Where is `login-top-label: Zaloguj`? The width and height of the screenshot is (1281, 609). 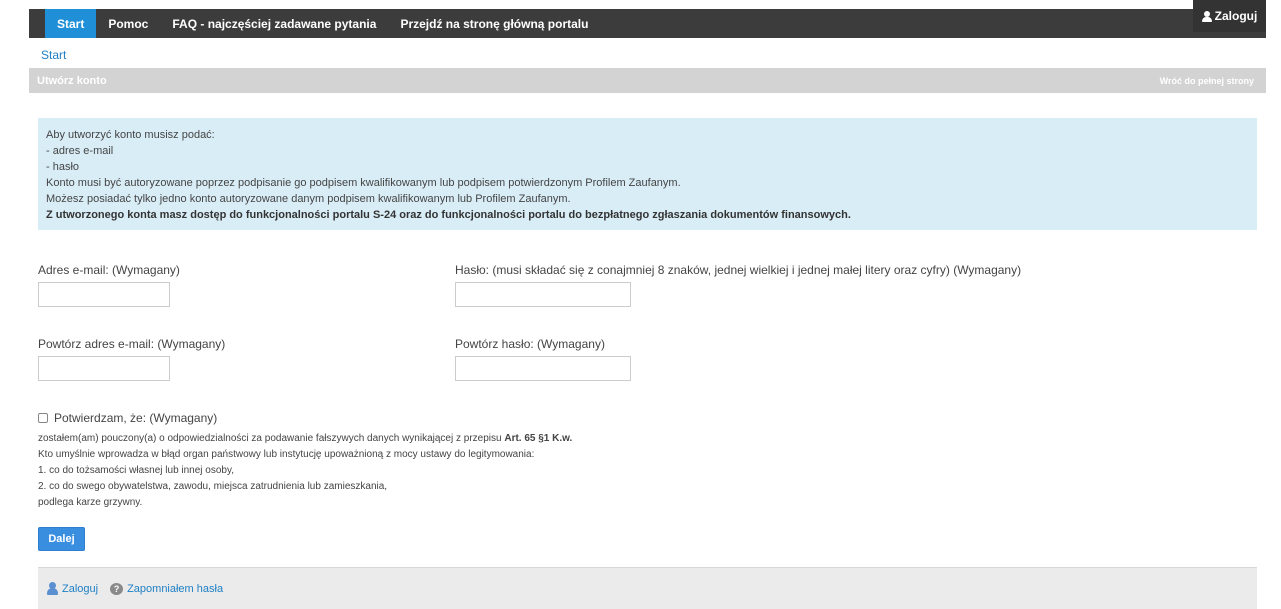 login-top-label: Zaloguj is located at coordinates (1236, 16).